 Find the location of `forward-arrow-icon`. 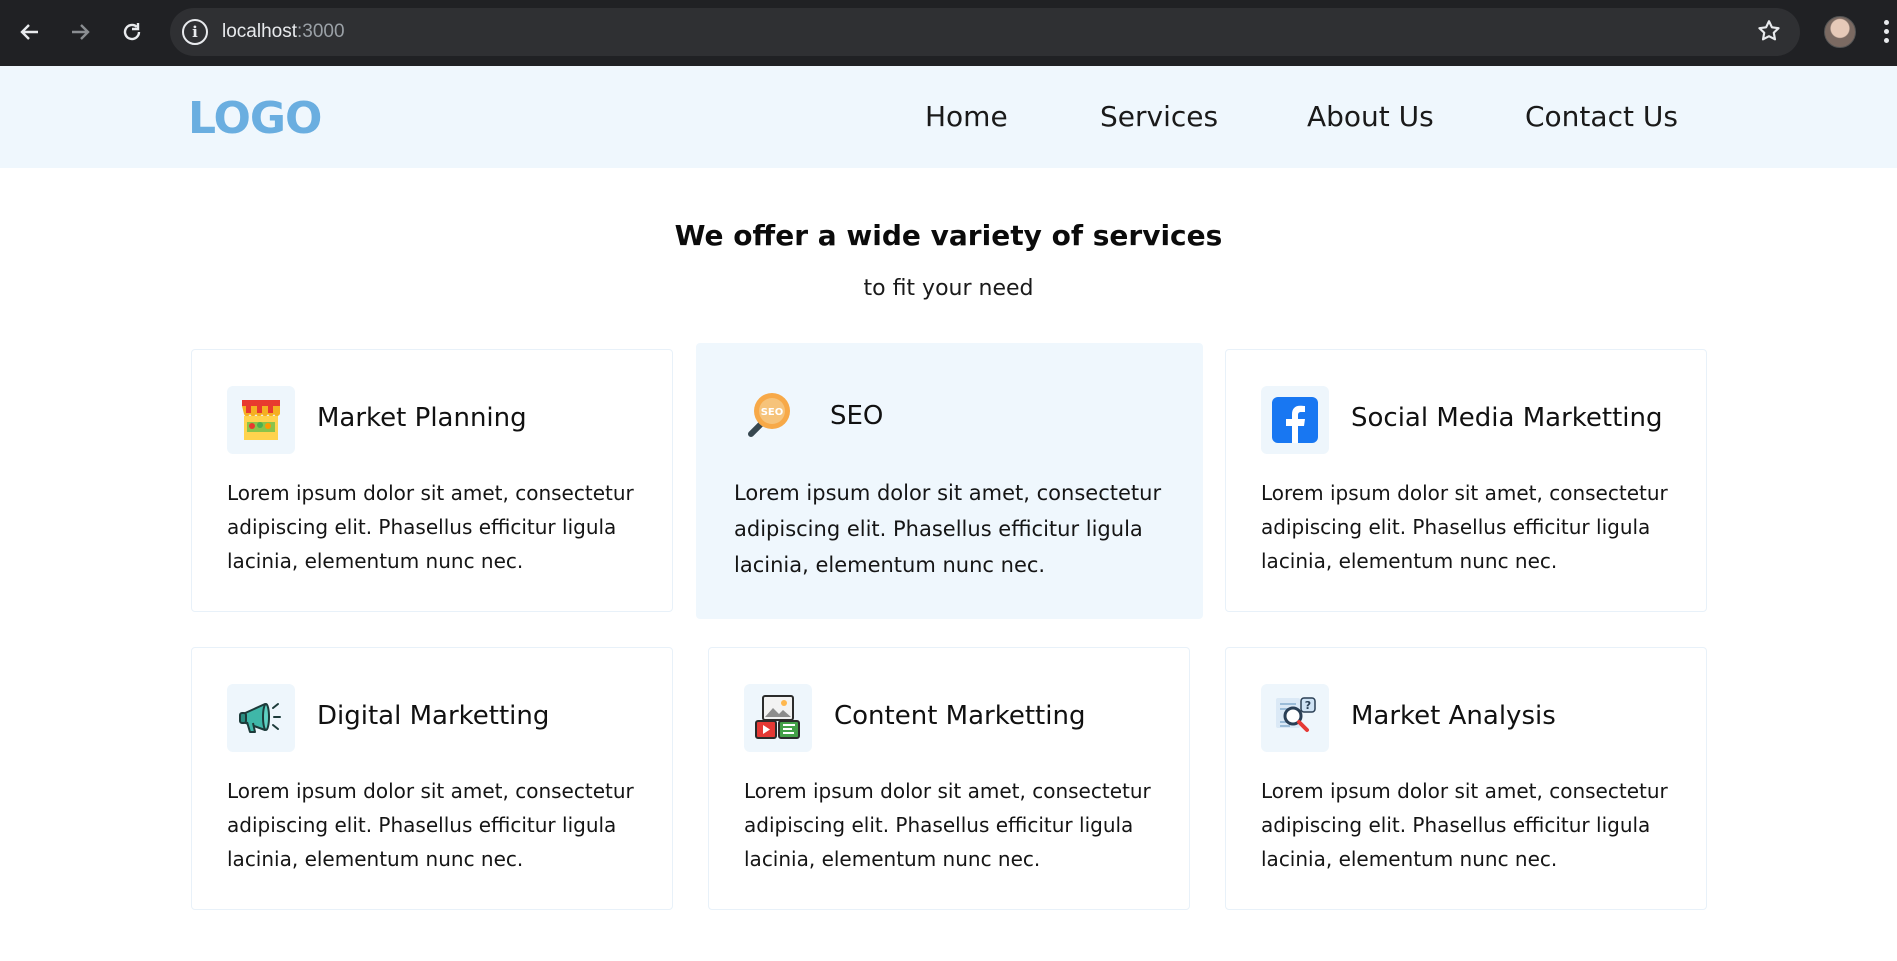

forward-arrow-icon is located at coordinates (80, 32).